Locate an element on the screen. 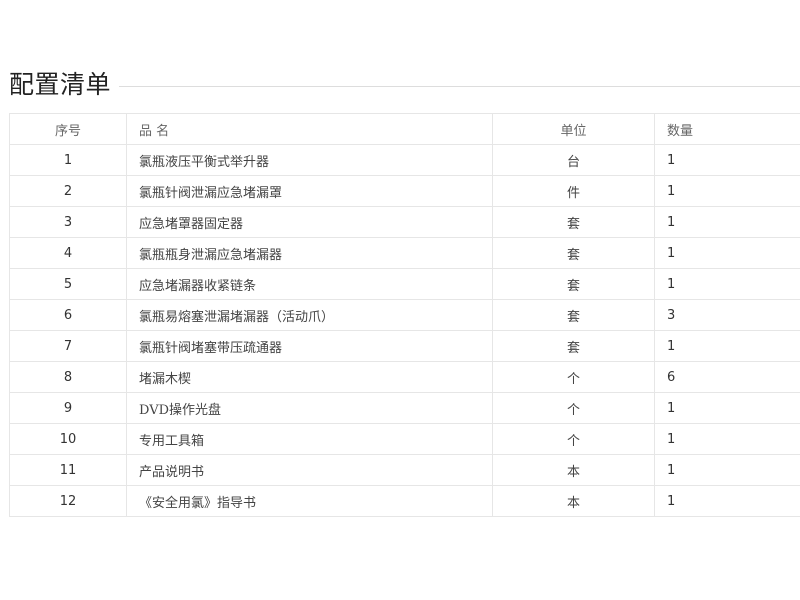 This screenshot has height=600, width=800. table-row: 2 氯瓶针阀泄漏应急堵漏罩 件 1 is located at coordinates (404, 191).